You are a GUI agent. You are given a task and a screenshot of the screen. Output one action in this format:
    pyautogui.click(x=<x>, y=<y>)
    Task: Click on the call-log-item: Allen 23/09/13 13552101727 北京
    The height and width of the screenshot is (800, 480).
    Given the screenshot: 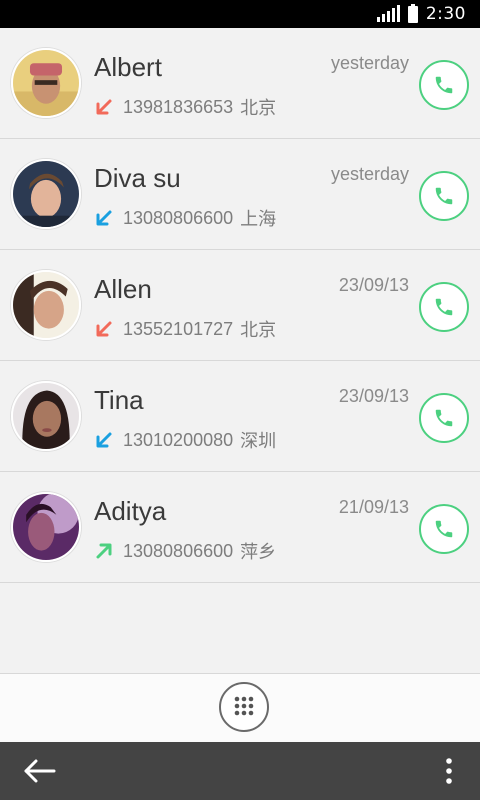 What is the action you would take?
    pyautogui.click(x=240, y=305)
    